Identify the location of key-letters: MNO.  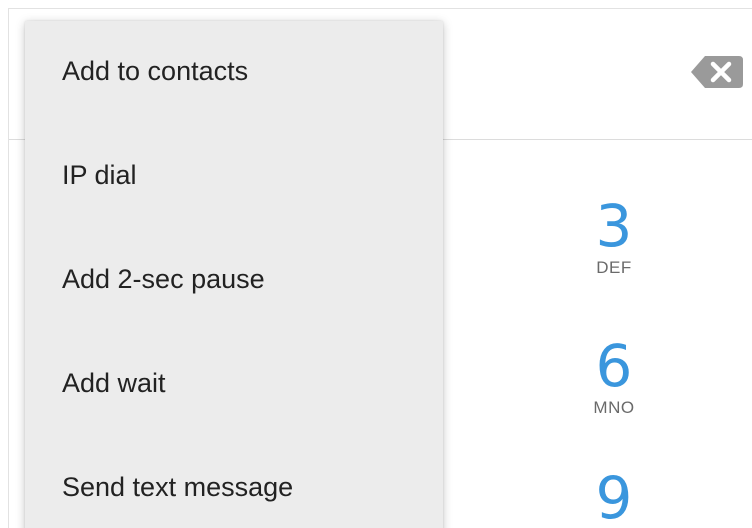
(614, 407).